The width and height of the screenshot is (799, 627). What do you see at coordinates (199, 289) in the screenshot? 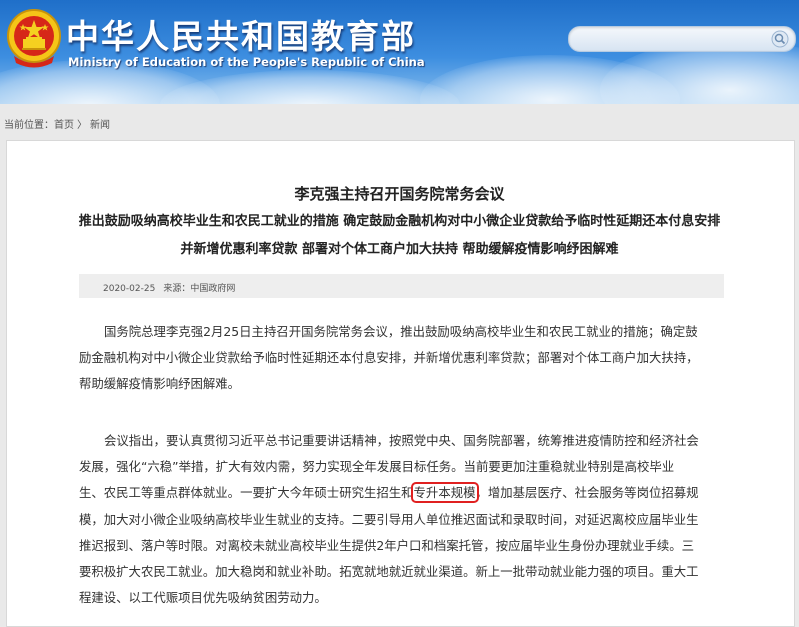
I see `article-source: 来源：中国政府网` at bounding box center [199, 289].